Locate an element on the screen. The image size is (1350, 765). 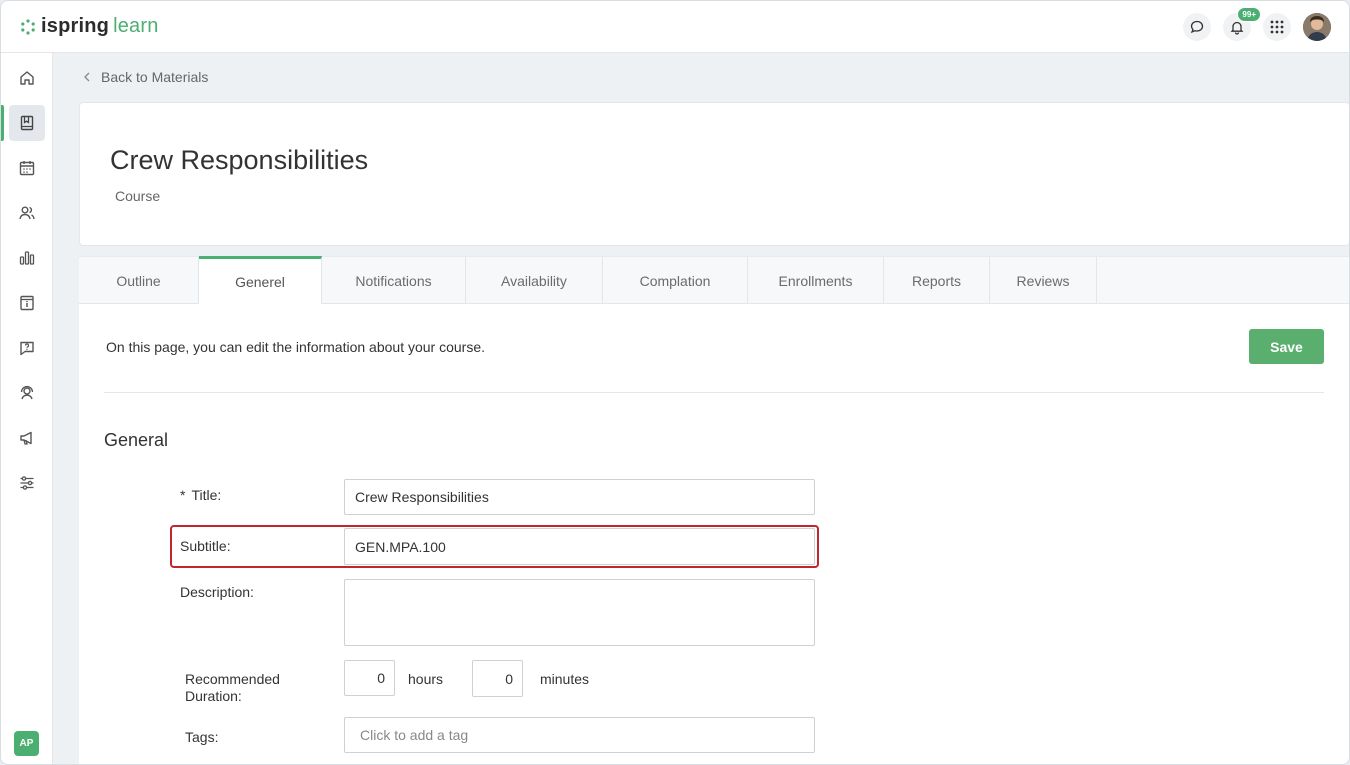
chat-bubble-icon is located at coordinates (1197, 26).